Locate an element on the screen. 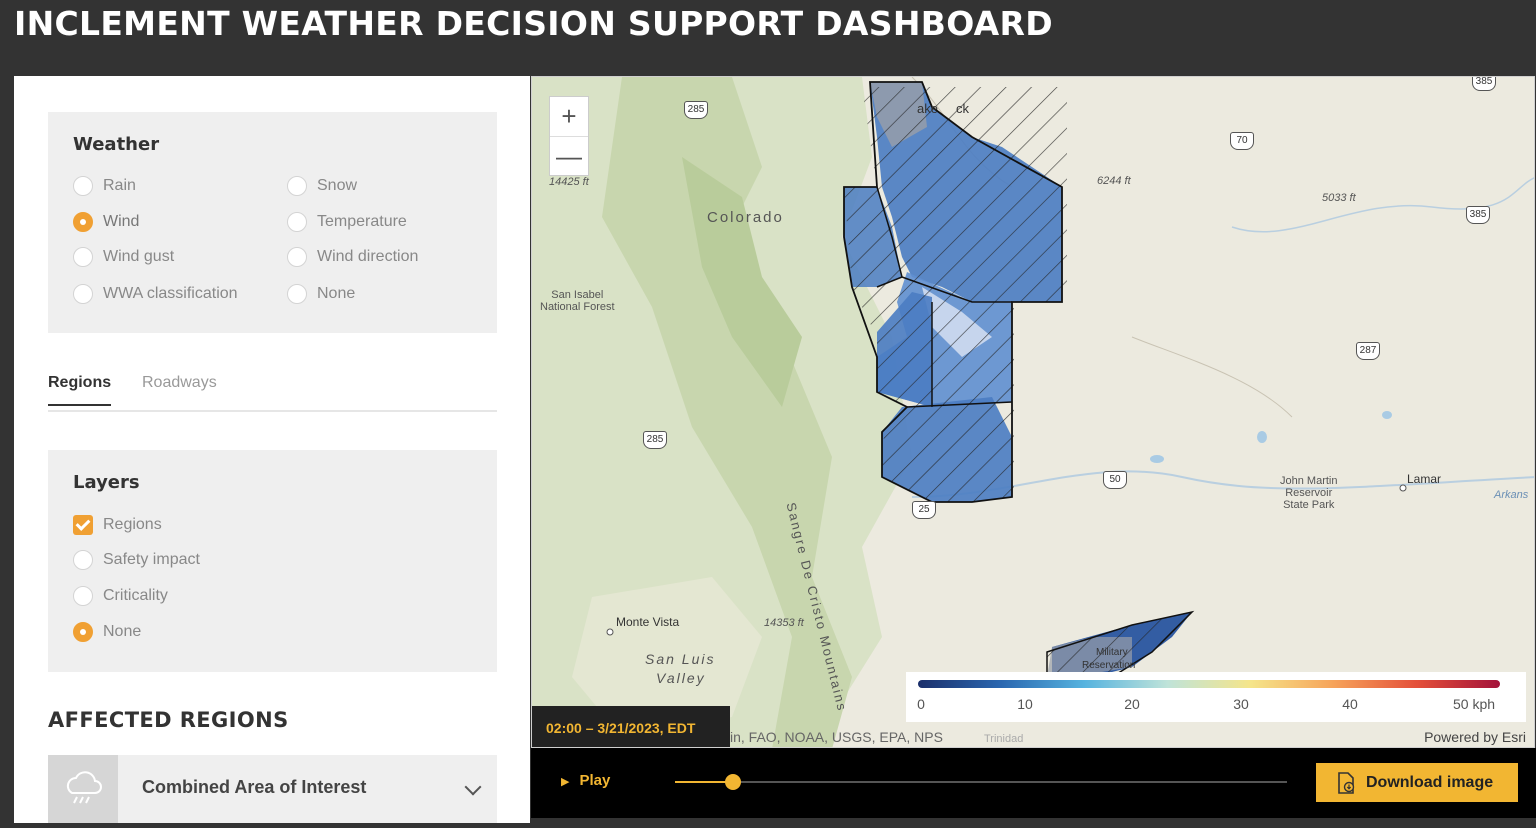 This screenshot has height=828, width=1536. play-icon: ▶ is located at coordinates (565, 782).